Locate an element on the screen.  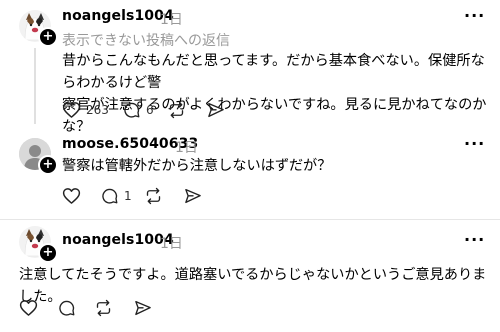
thread-line is located at coordinates (35, 86).